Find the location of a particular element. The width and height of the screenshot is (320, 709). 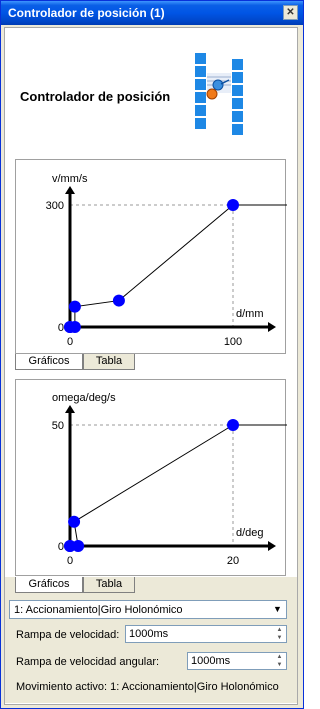

y-axis-label: v/mm/s is located at coordinates (70, 179).